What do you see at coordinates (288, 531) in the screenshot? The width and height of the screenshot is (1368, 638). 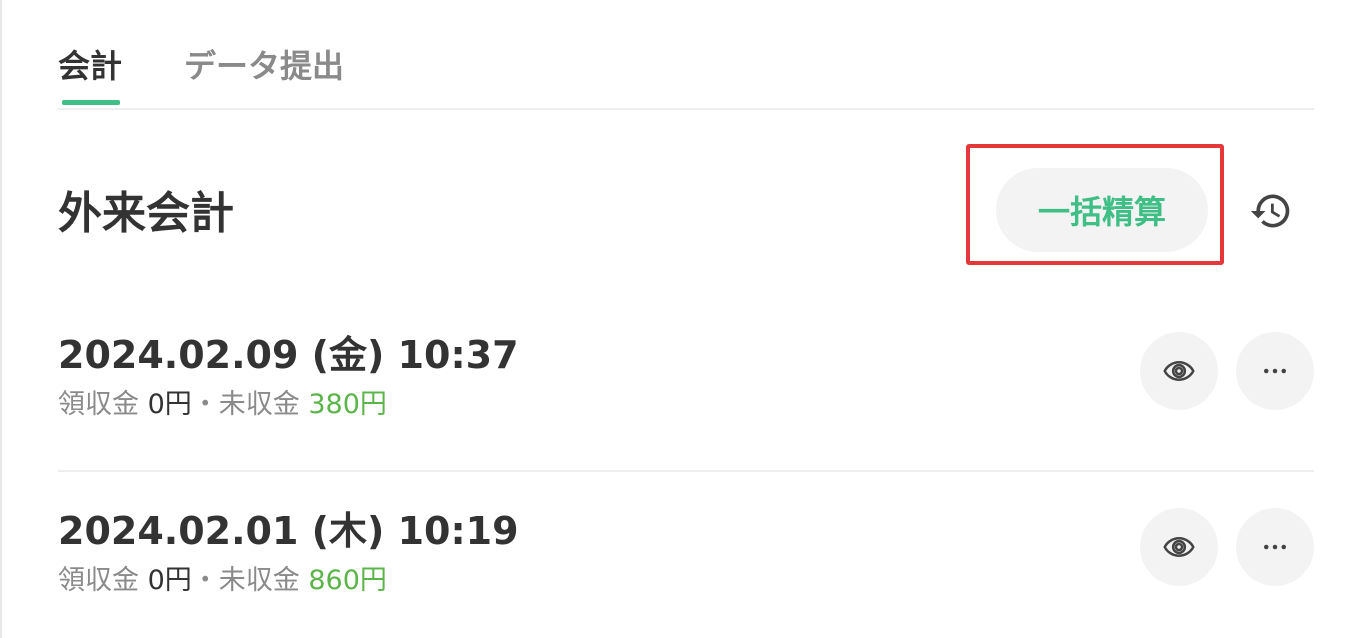 I see `visit-datetime: 2024.02.01 (木) 10:19` at bounding box center [288, 531].